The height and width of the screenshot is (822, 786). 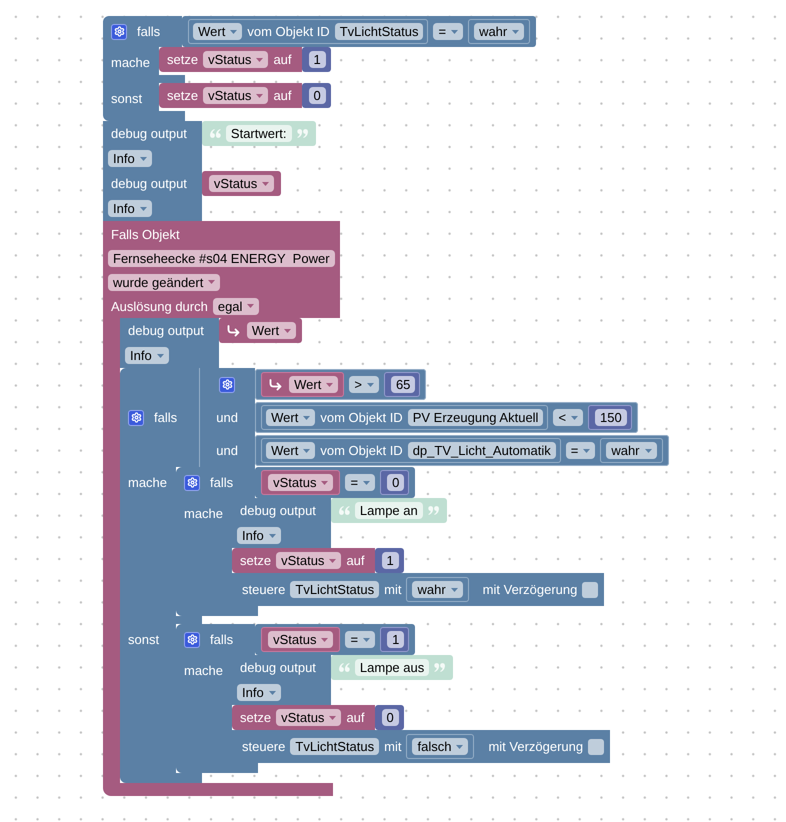 What do you see at coordinates (259, 133) in the screenshot?
I see `text-field: Startwert:` at bounding box center [259, 133].